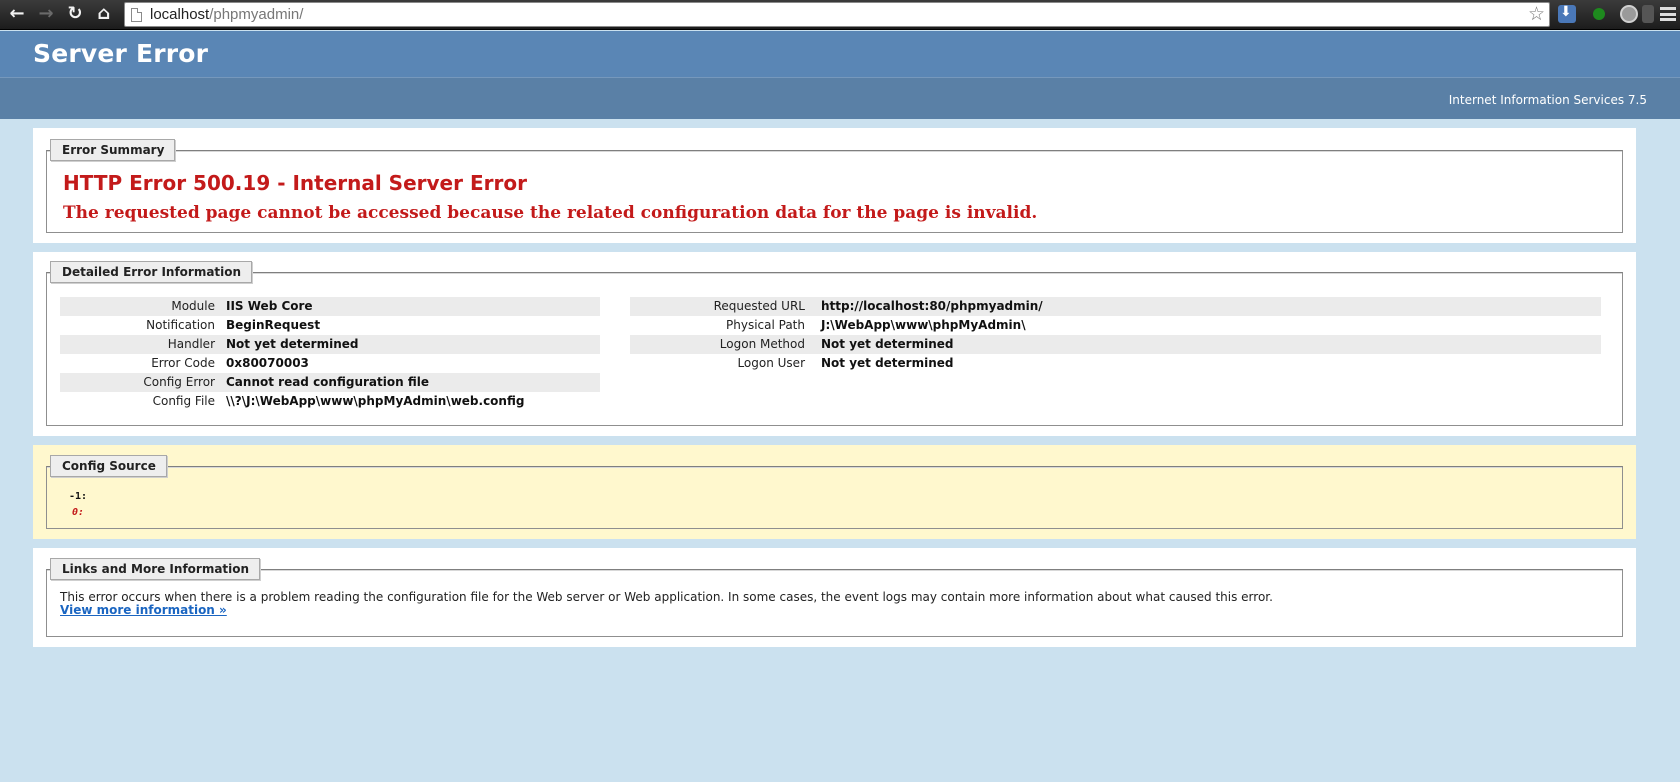 This screenshot has width=1680, height=782. I want to click on config-source-panel: Config Source -1: 0:, so click(834, 492).